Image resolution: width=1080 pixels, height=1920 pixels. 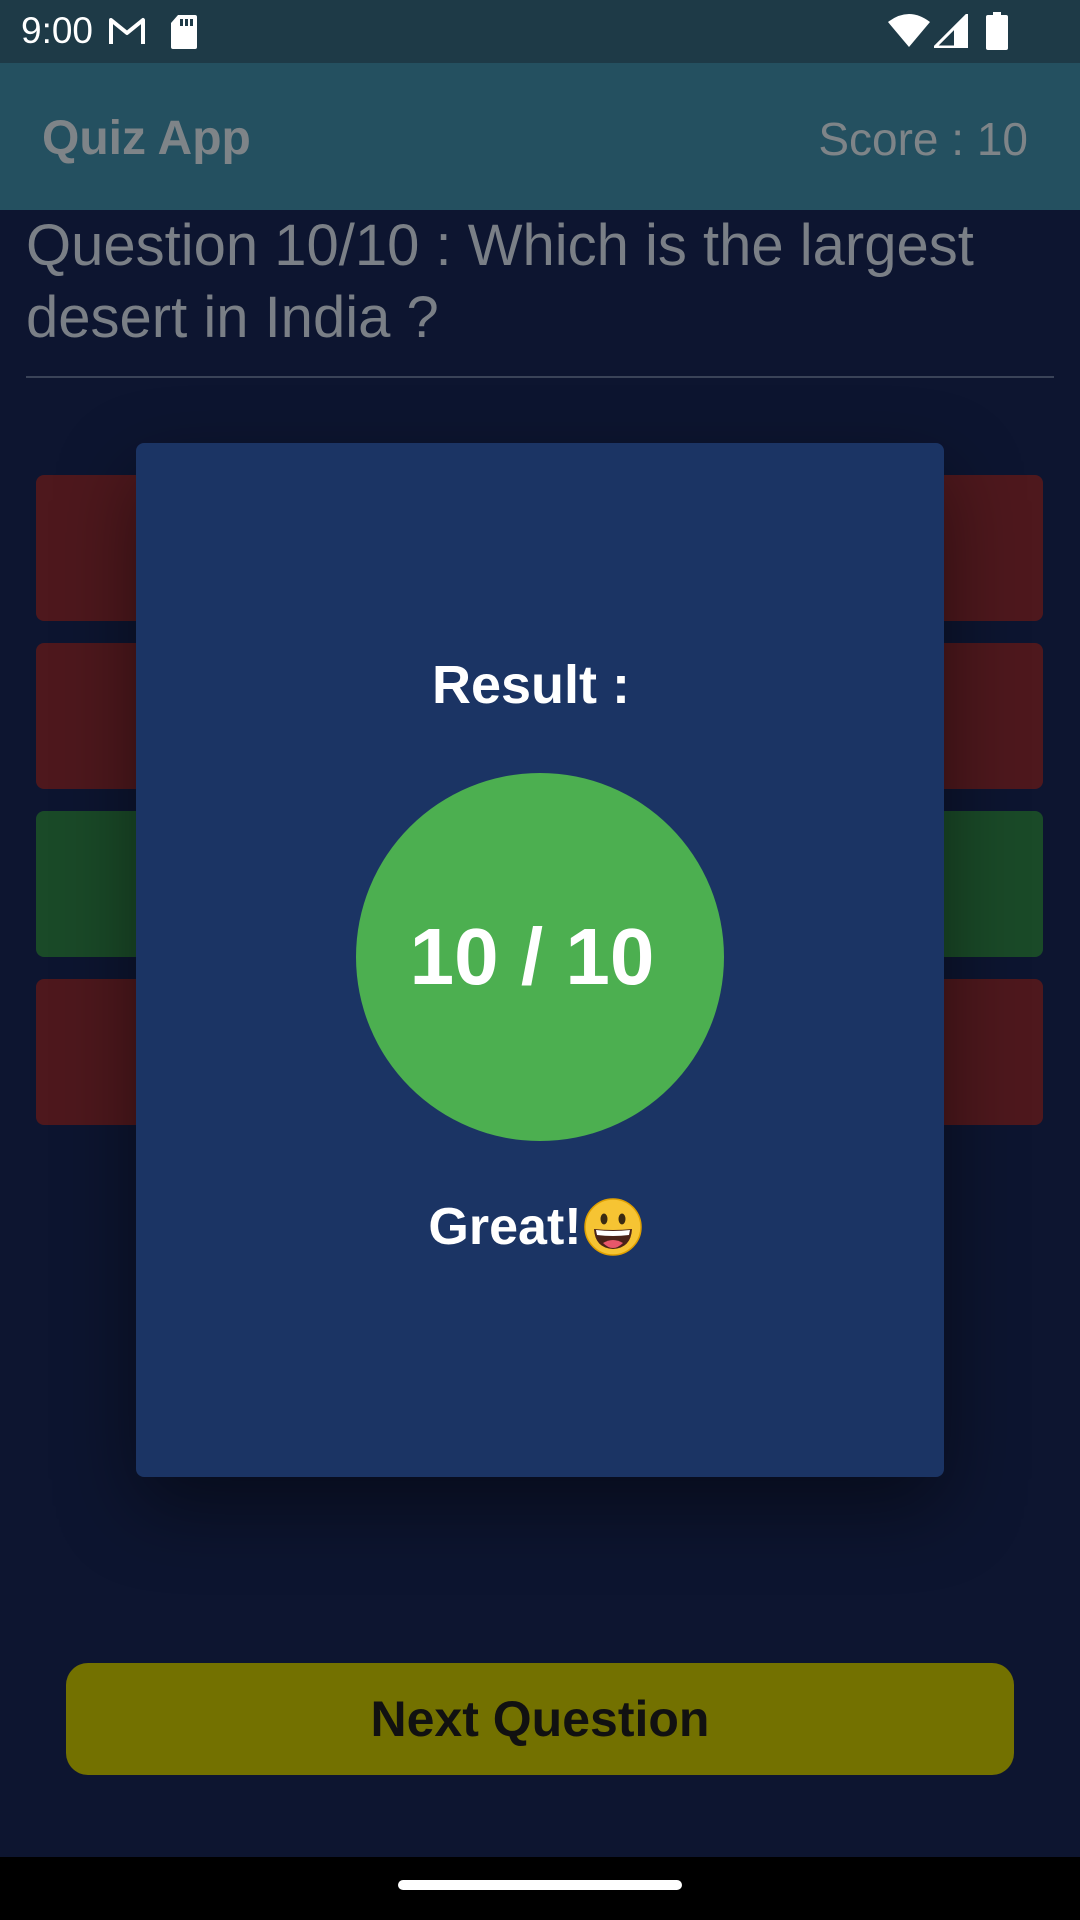 What do you see at coordinates (612, 1227) in the screenshot?
I see `grinning-face-icon` at bounding box center [612, 1227].